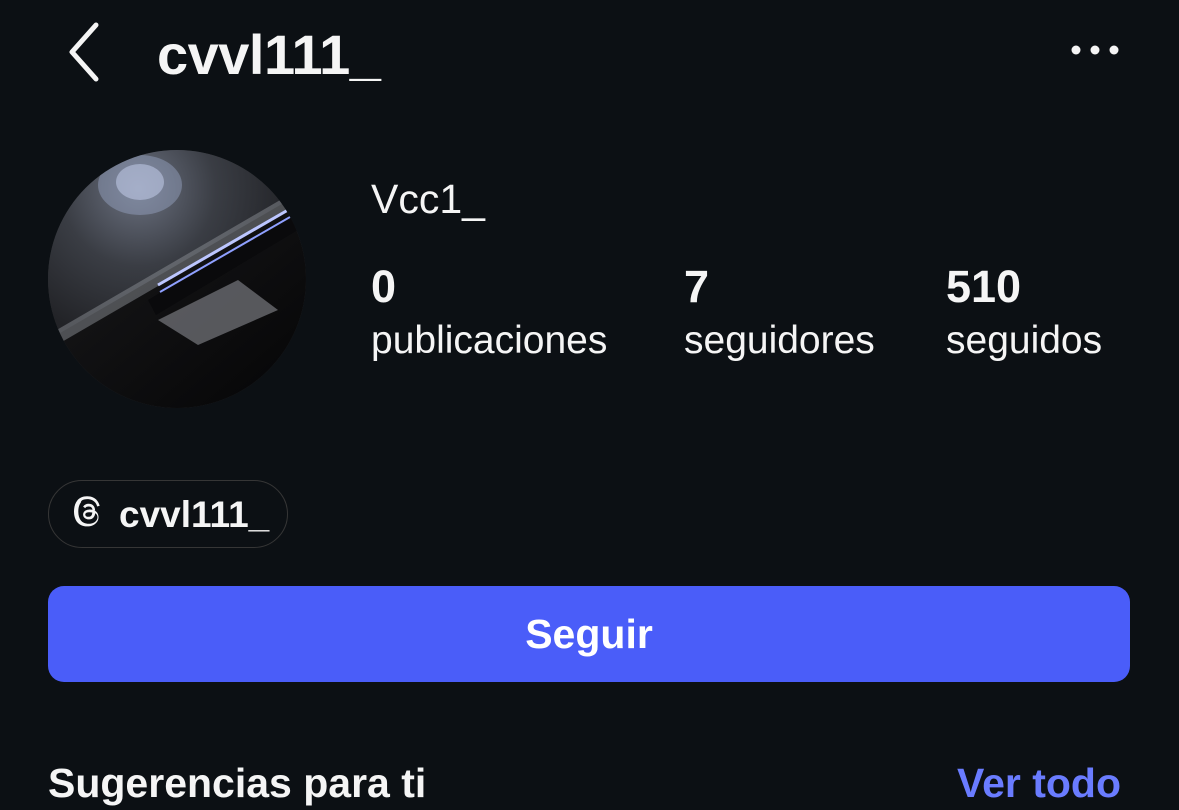  Describe the element at coordinates (384, 286) in the screenshot. I see `posts-count: 0` at that location.